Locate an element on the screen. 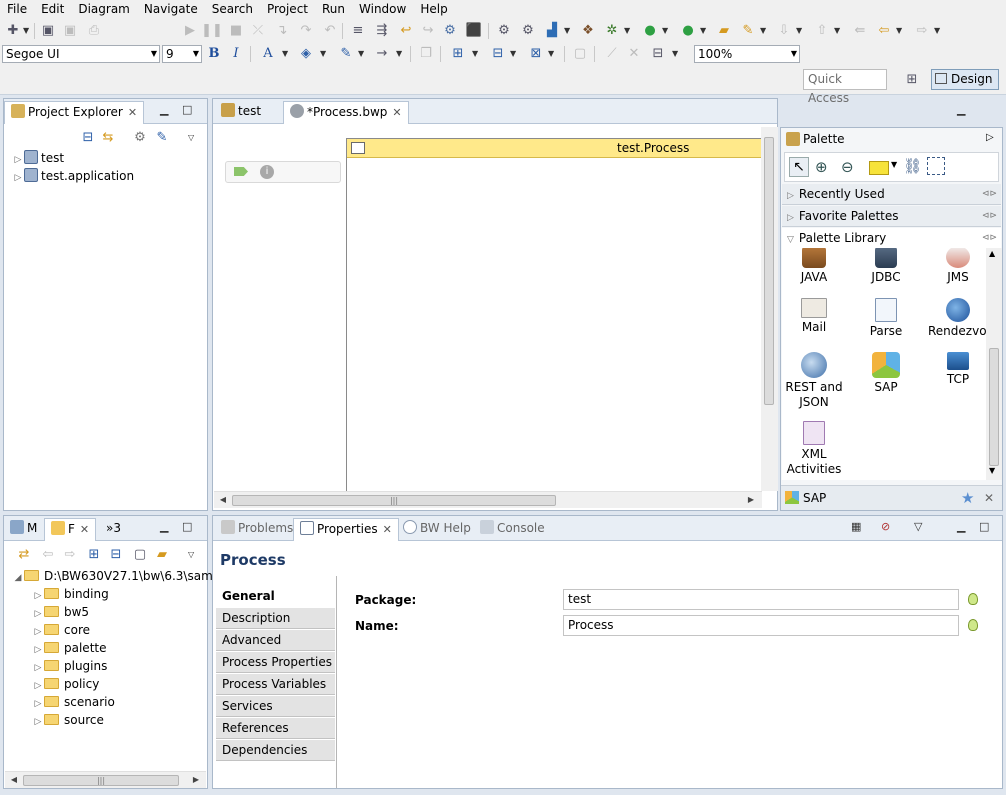  deploy-icon: ⬛ is located at coordinates (474, 31).